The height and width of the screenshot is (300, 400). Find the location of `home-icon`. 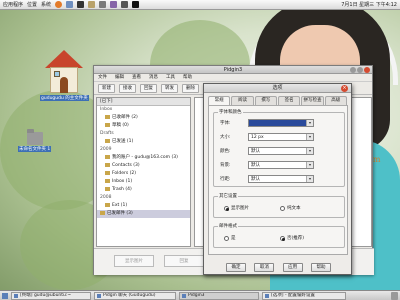

home-icon is located at coordinates (64, 72).